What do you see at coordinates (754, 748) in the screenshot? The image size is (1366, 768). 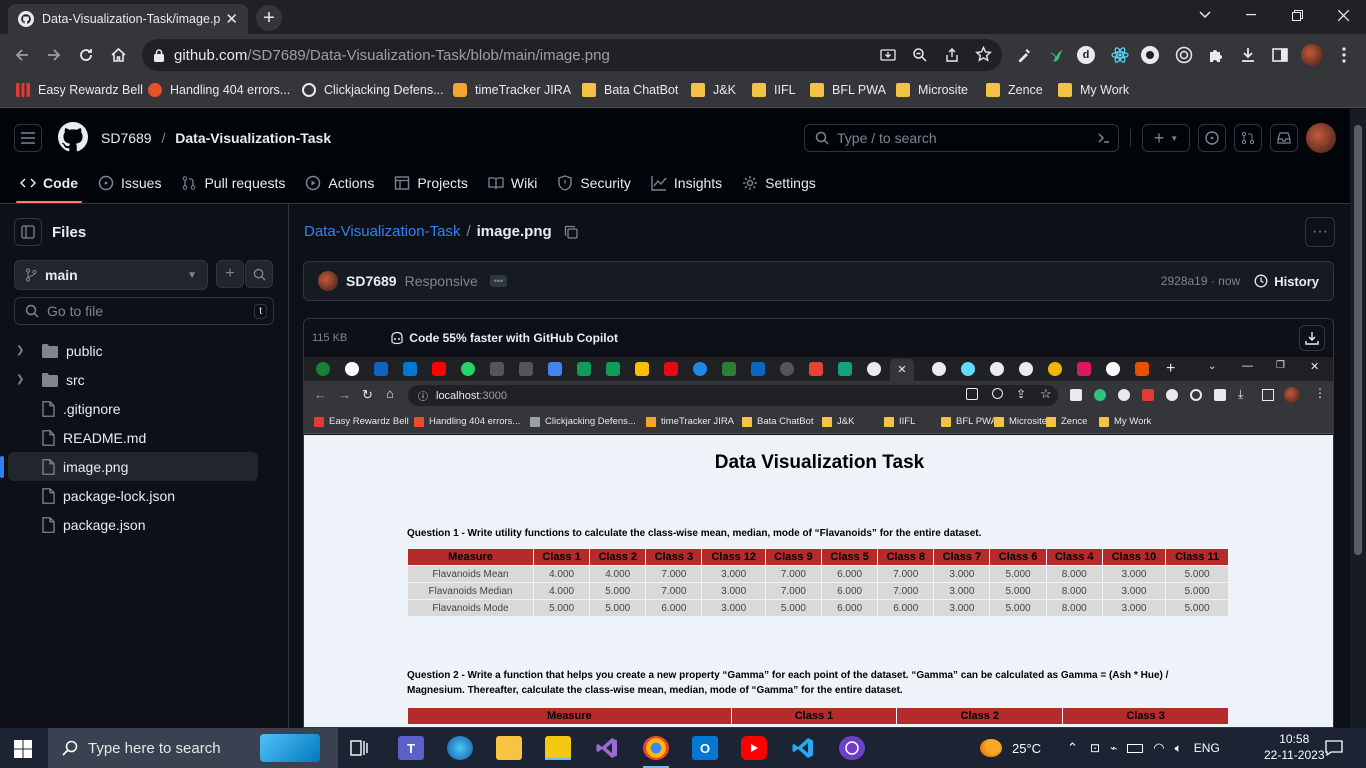 I see `youtube-icon` at bounding box center [754, 748].